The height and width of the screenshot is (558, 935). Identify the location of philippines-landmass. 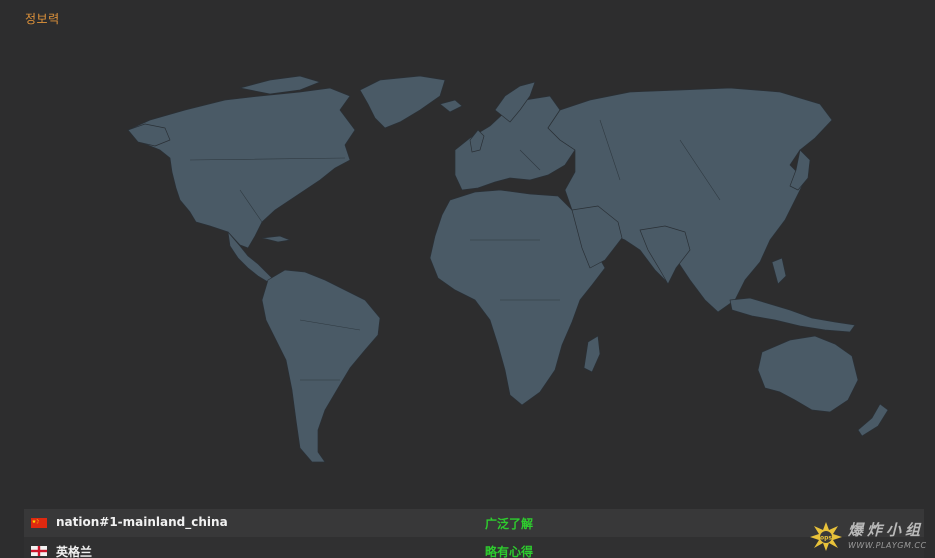
(779, 271).